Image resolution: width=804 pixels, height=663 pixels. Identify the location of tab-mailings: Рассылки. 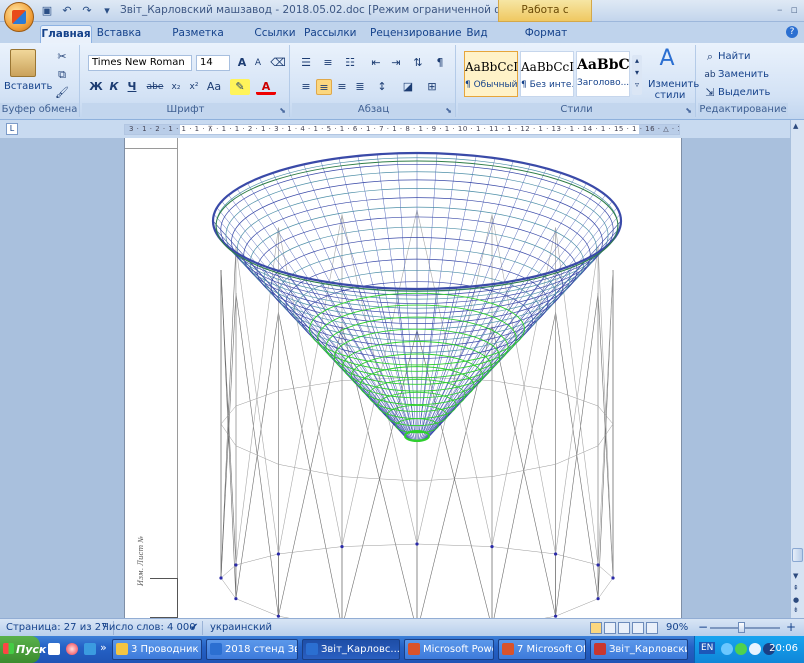
(330, 34).